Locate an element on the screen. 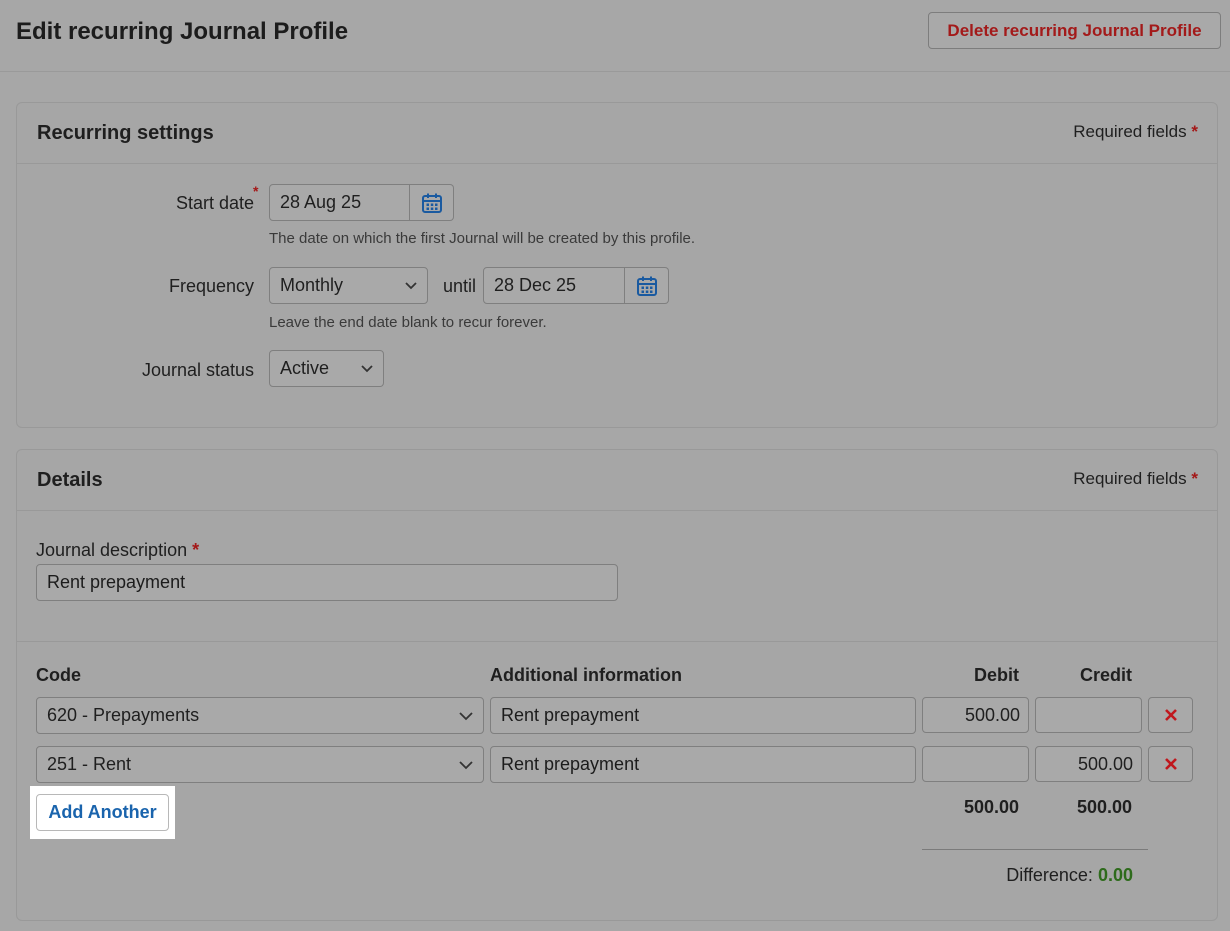 This screenshot has width=1230, height=931. journal-status-select: Active is located at coordinates (326, 368).